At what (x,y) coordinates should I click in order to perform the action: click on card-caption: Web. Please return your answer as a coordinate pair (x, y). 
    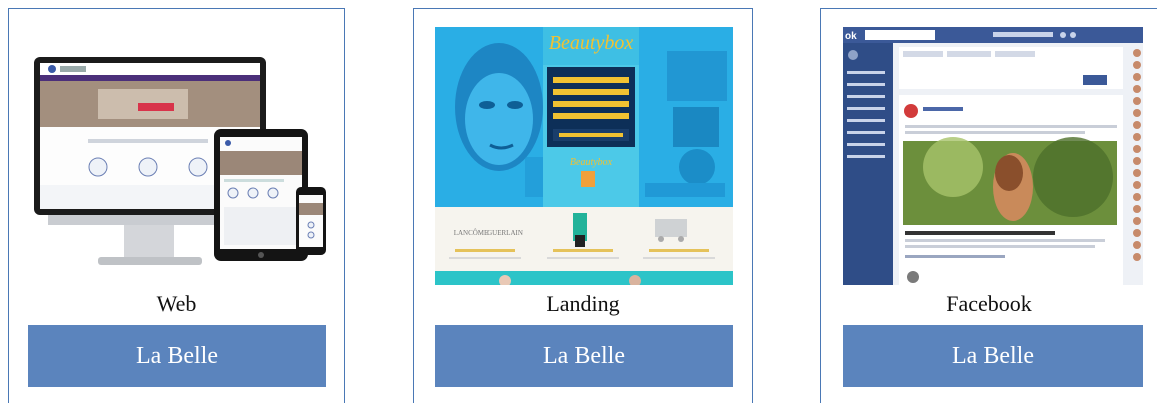
    Looking at the image, I should click on (176, 303).